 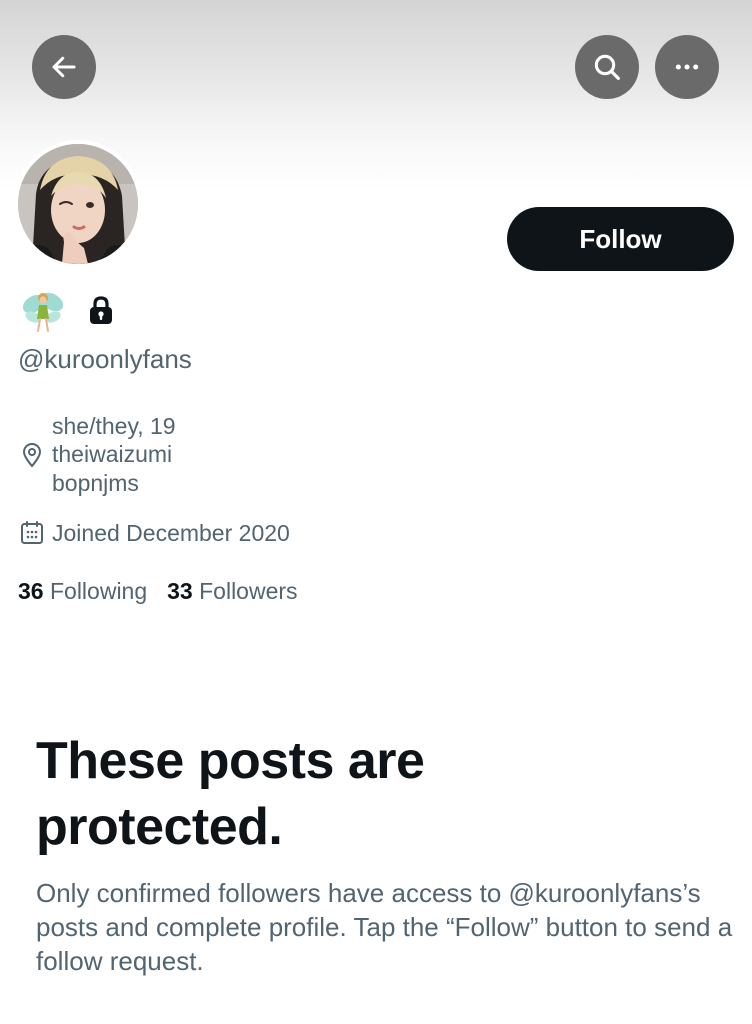 I want to click on following-link: 36 Following, so click(x=82, y=591).